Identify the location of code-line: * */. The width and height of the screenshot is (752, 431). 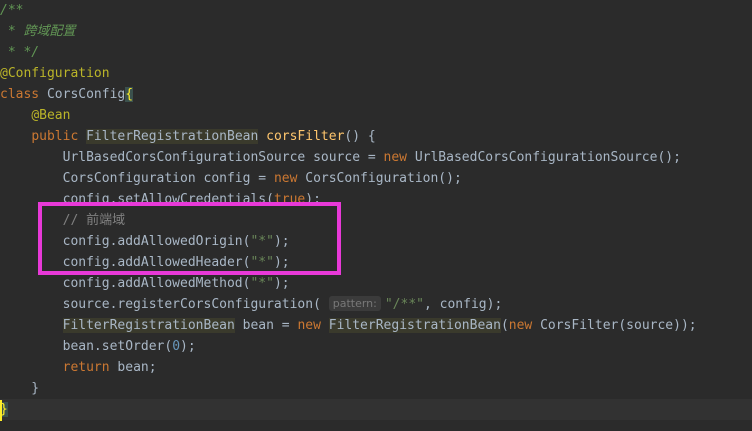
(376, 52).